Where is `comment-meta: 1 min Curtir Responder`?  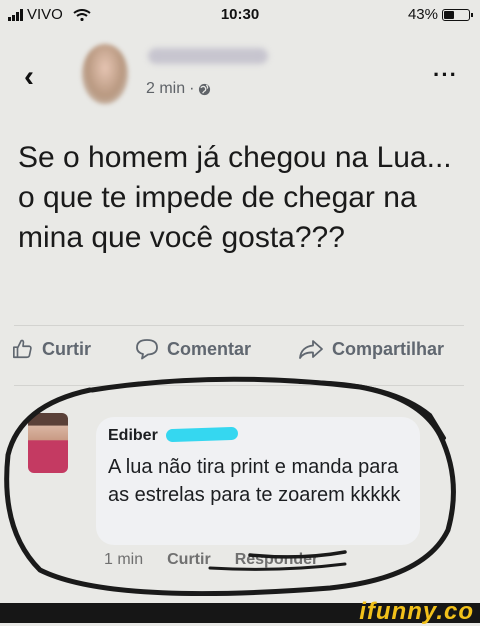 comment-meta: 1 min Curtir Responder is located at coordinates (211, 560).